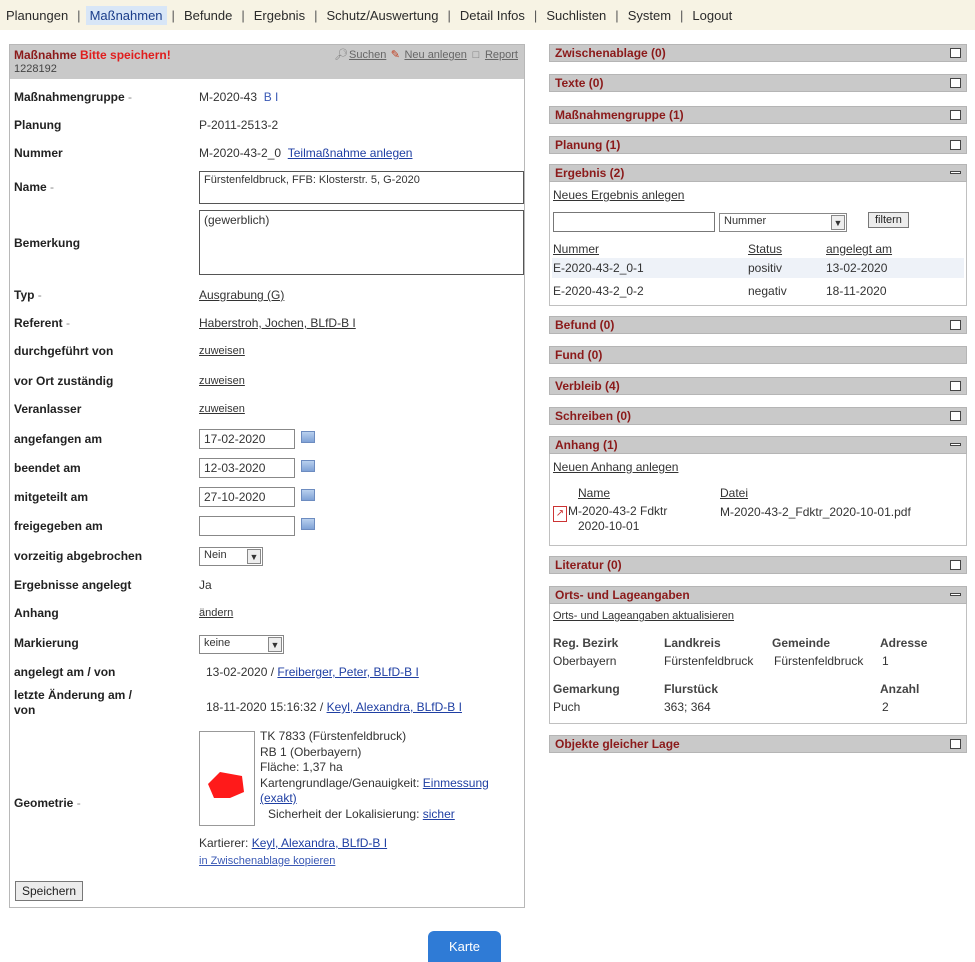  What do you see at coordinates (51, 497) in the screenshot?
I see `label-mitgeteilt: mitgeteilt am` at bounding box center [51, 497].